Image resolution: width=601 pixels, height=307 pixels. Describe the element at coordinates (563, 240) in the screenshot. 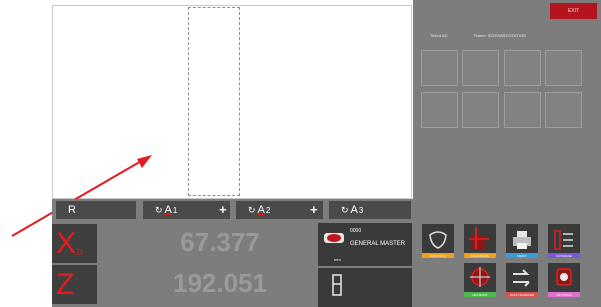

I see `list-icon` at that location.